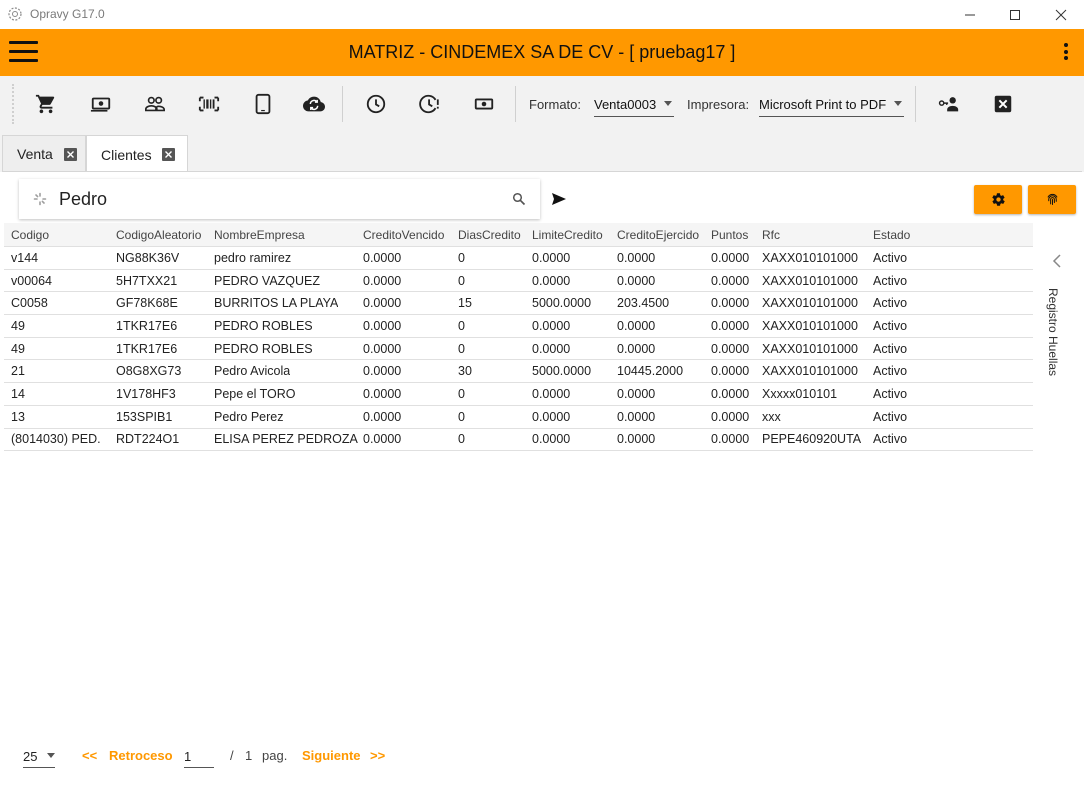  Describe the element at coordinates (1003, 104) in the screenshot. I see `close-box-icon` at that location.